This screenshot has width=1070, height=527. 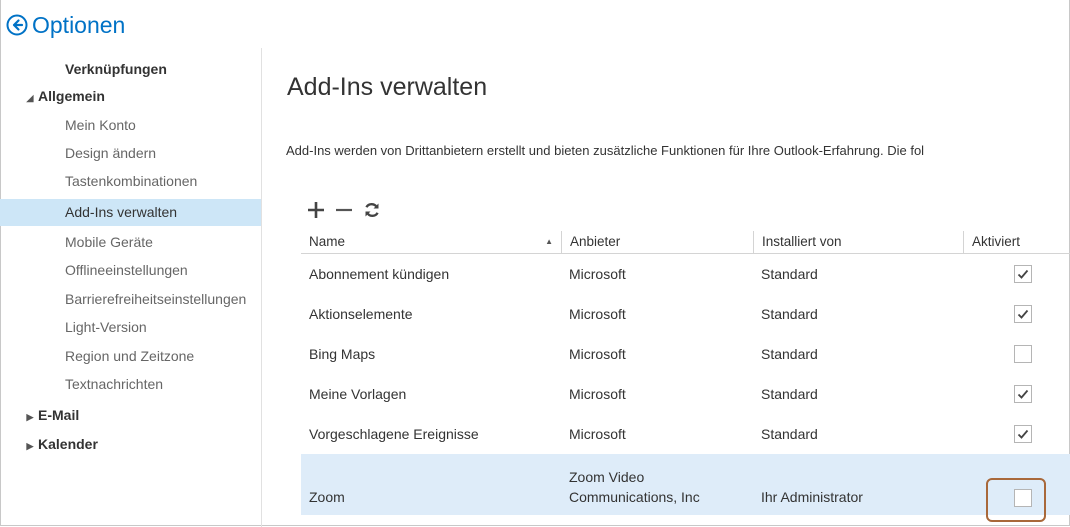 I want to click on sidebar-item: ▶ E-Mail, so click(x=130, y=415).